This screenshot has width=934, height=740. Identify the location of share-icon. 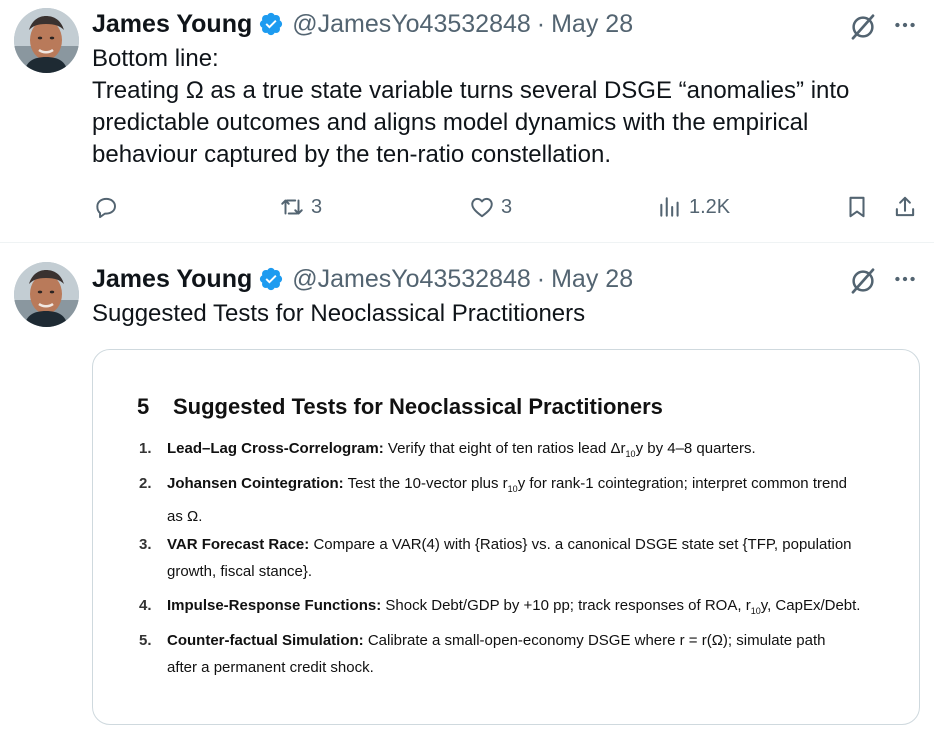
(905, 207).